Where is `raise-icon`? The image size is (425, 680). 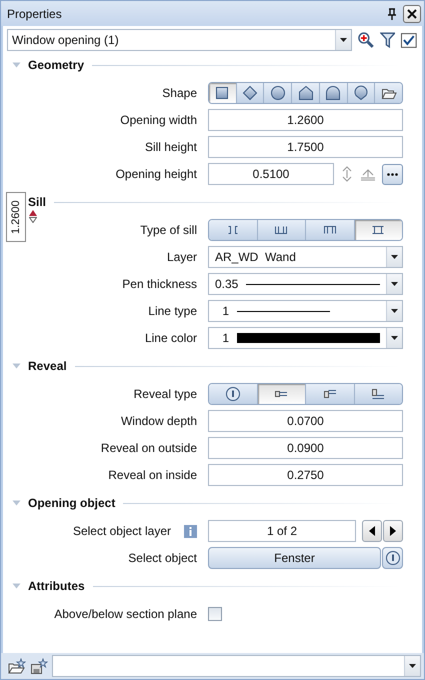
raise-icon is located at coordinates (368, 174).